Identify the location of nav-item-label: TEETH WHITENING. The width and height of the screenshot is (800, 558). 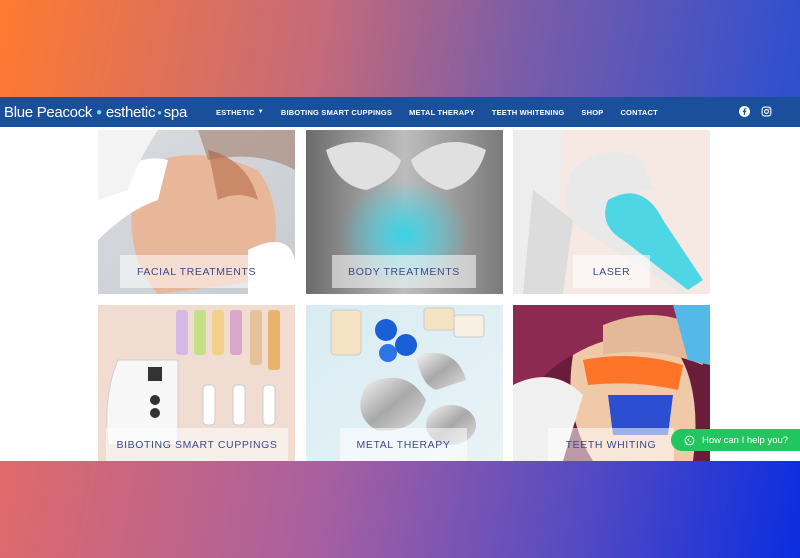
(528, 112).